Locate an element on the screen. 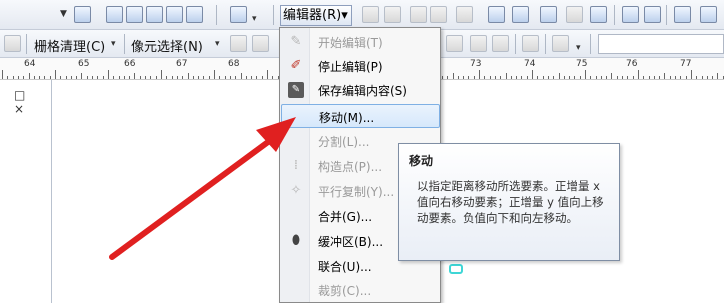 This screenshot has width=724, height=303. cut-polygon-icon is located at coordinates (574, 14).